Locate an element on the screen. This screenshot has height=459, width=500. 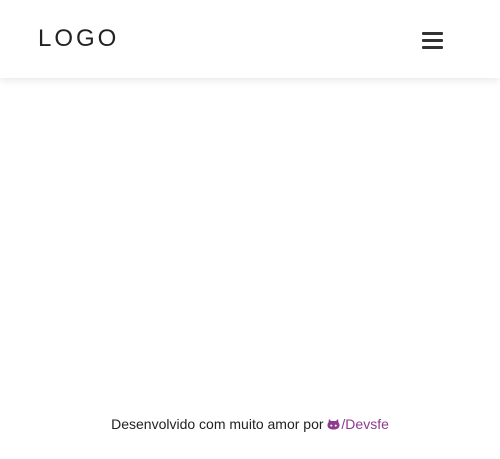
github-link-label: /Devsfe is located at coordinates (365, 424).